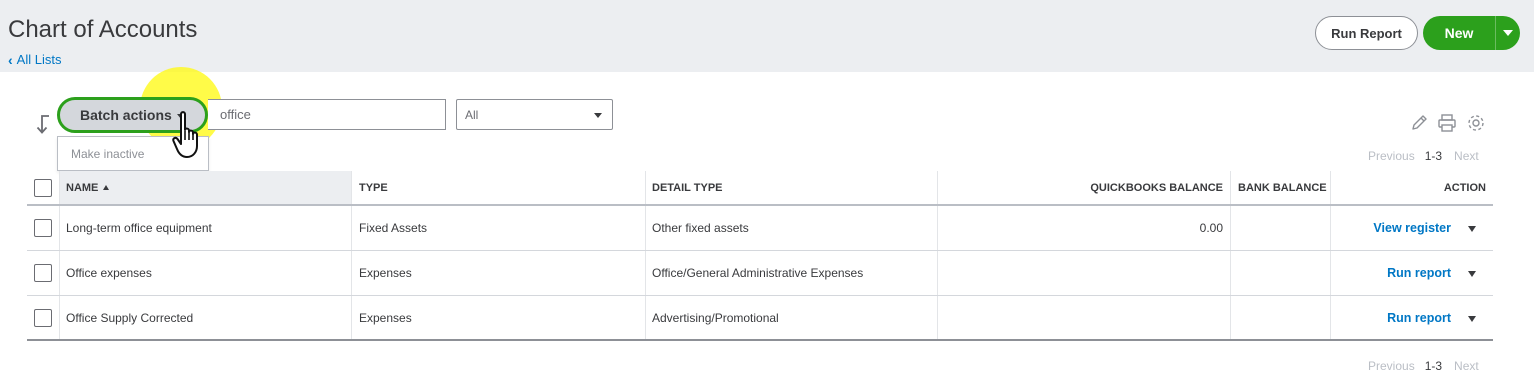 The height and width of the screenshot is (388, 1534). Describe the element at coordinates (715, 317) in the screenshot. I see `detail-type: Advertising/Promotional` at that location.